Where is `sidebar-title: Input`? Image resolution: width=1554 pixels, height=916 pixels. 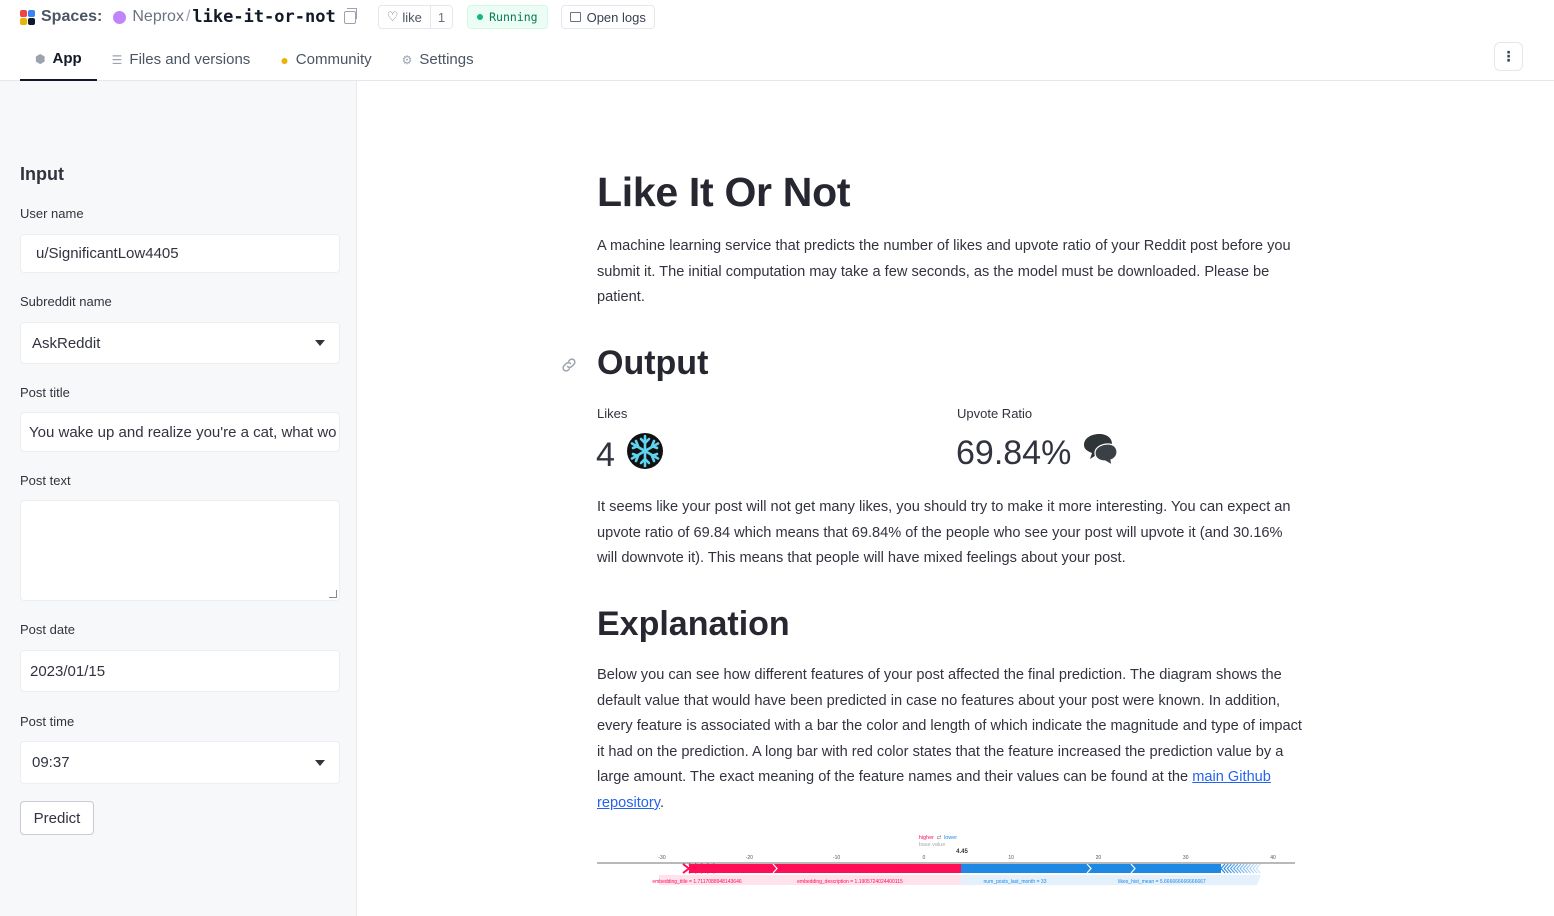
sidebar-title: Input is located at coordinates (42, 174).